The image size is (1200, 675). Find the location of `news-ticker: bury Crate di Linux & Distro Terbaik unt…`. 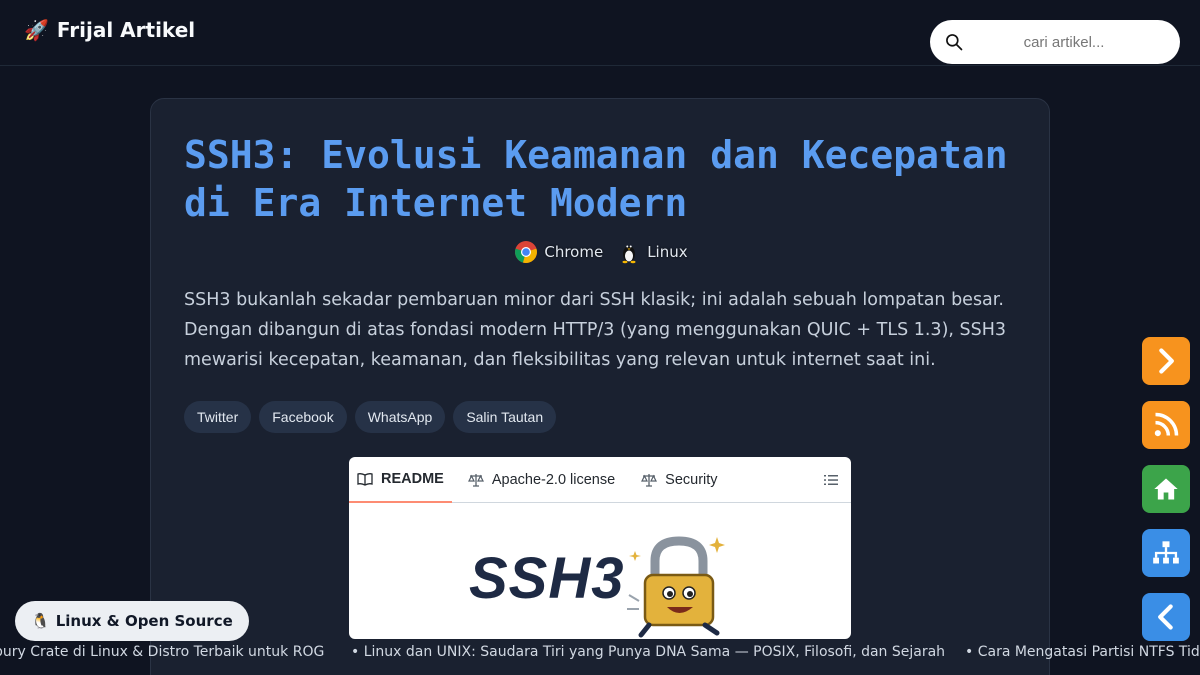

news-ticker: bury Crate di Linux & Distro Terbaik unt… is located at coordinates (600, 654).